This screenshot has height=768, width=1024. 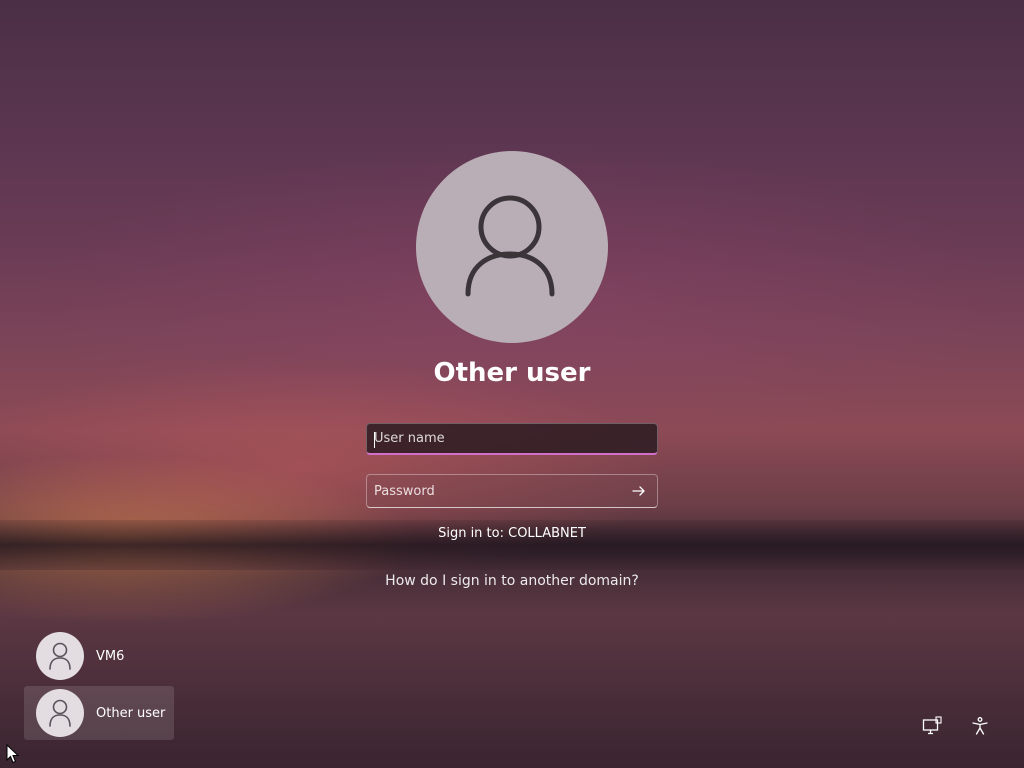 I want to click on username-input, so click(x=495, y=438).